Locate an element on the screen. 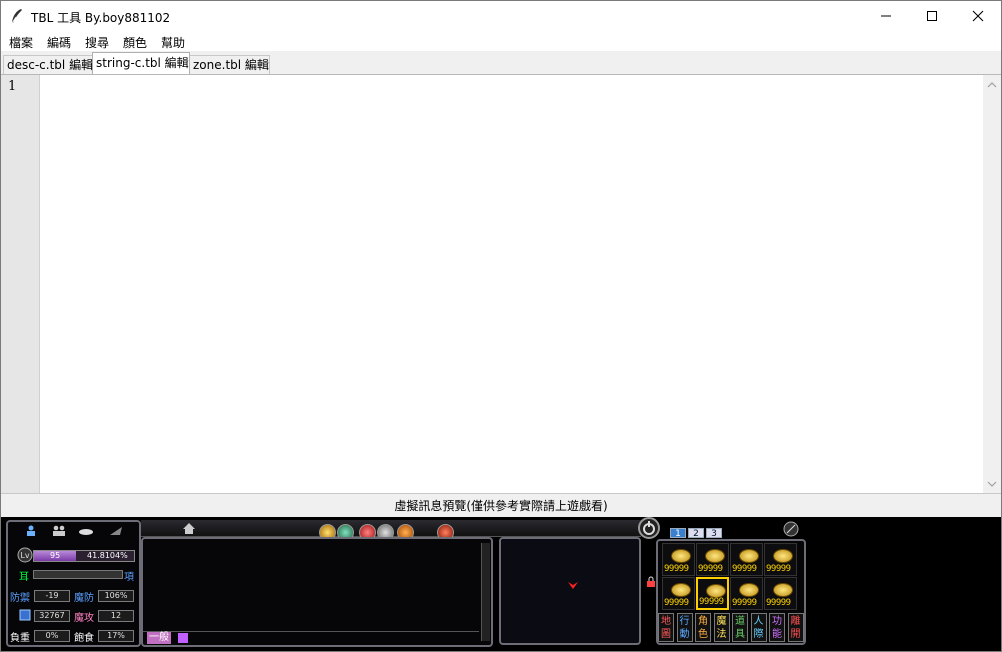 This screenshot has height=652, width=1002. menu-help: 幫助 is located at coordinates (173, 42).